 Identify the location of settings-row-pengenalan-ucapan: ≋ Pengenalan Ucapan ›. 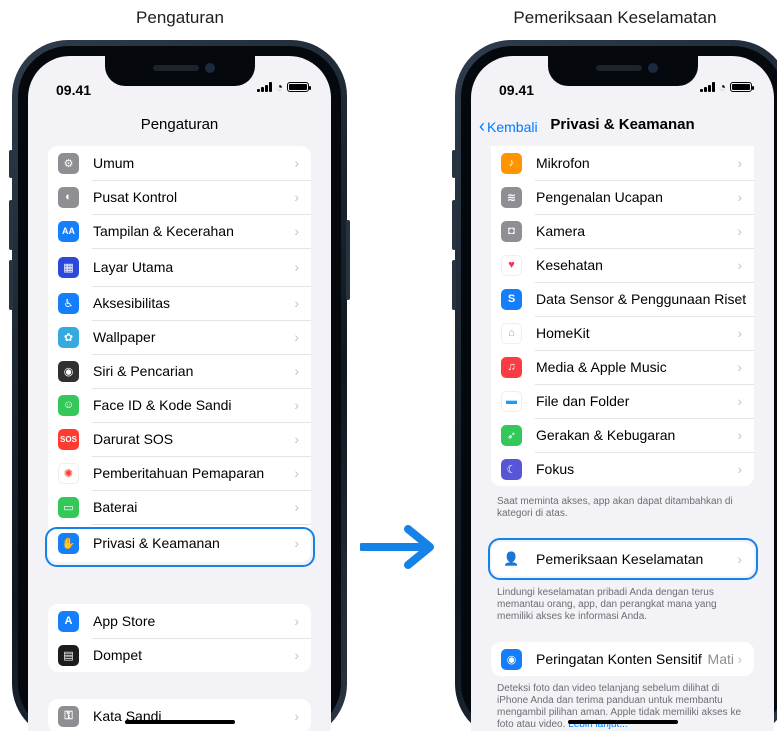
(622, 197).